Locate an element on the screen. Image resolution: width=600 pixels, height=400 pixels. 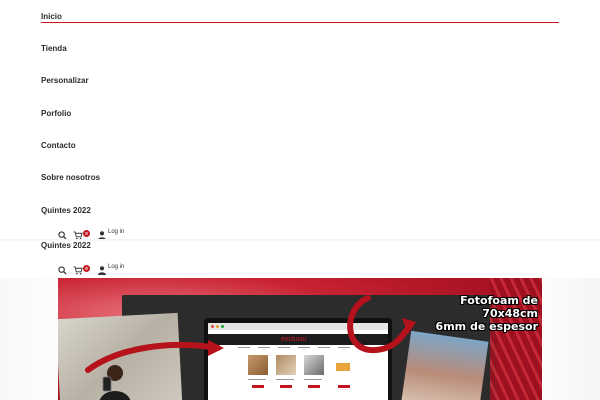
nav-contacto: Contacto is located at coordinates (58, 145).